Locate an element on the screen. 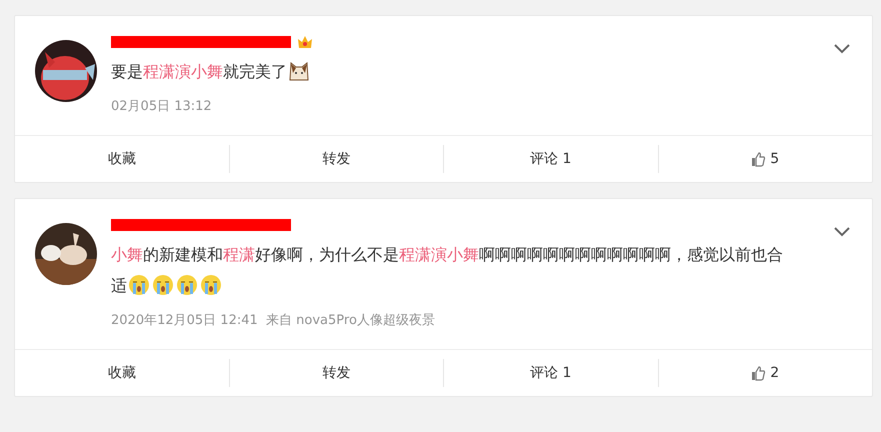  like-button: 2 is located at coordinates (765, 373).